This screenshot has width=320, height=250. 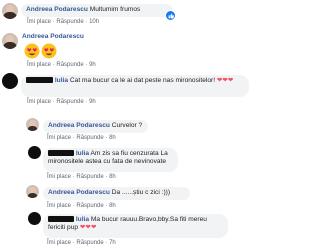 I want to click on comment-bubble: Andreea Podarescu Curvelor ?, so click(x=95, y=126).